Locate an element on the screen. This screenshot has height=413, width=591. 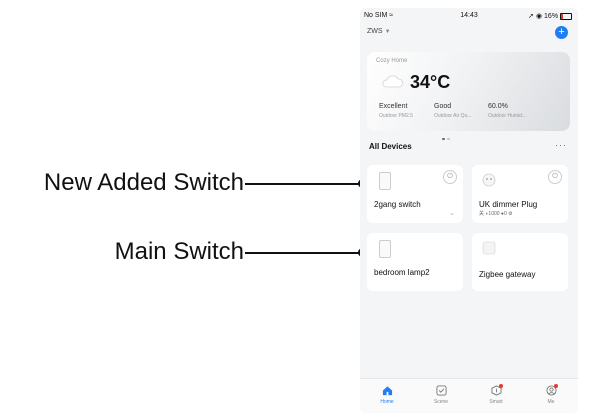
device-name: UK dimmer Plug is located at coordinates (508, 204).